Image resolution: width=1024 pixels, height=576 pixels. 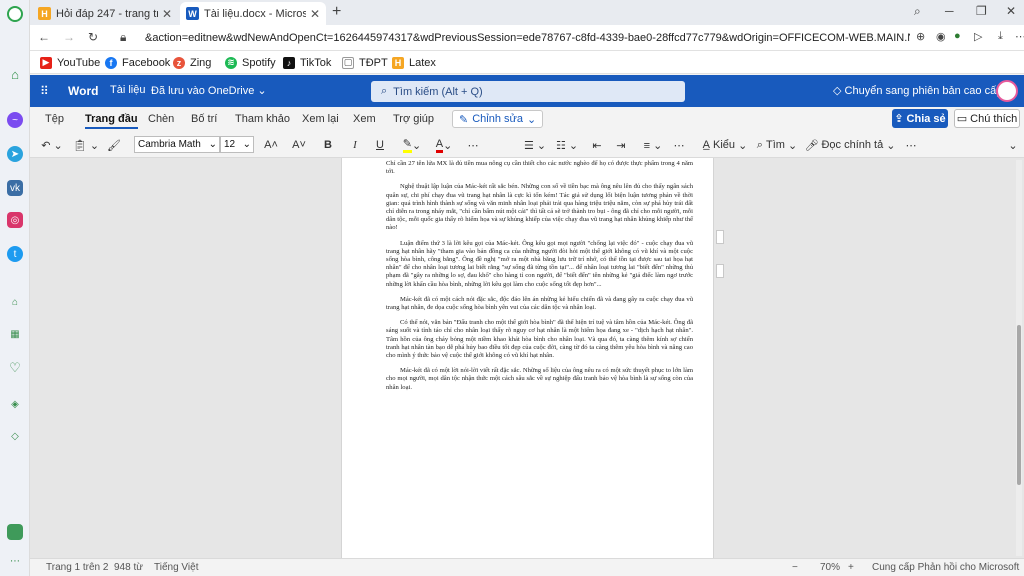 I want to click on numbering-icon: ☷ ⌄, so click(x=567, y=145).